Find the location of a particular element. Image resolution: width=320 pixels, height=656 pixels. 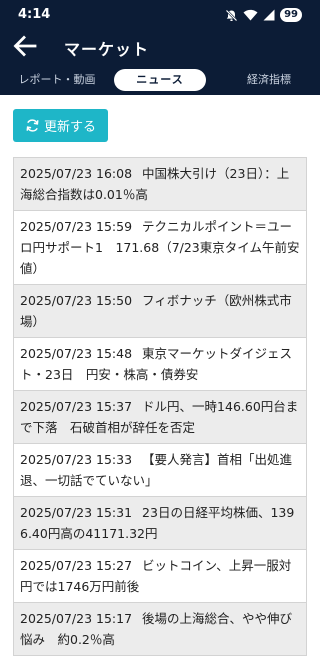

news-item: 2025/07/23 15:50 フィボナッチ（欧州株式市場） is located at coordinates (160, 311).